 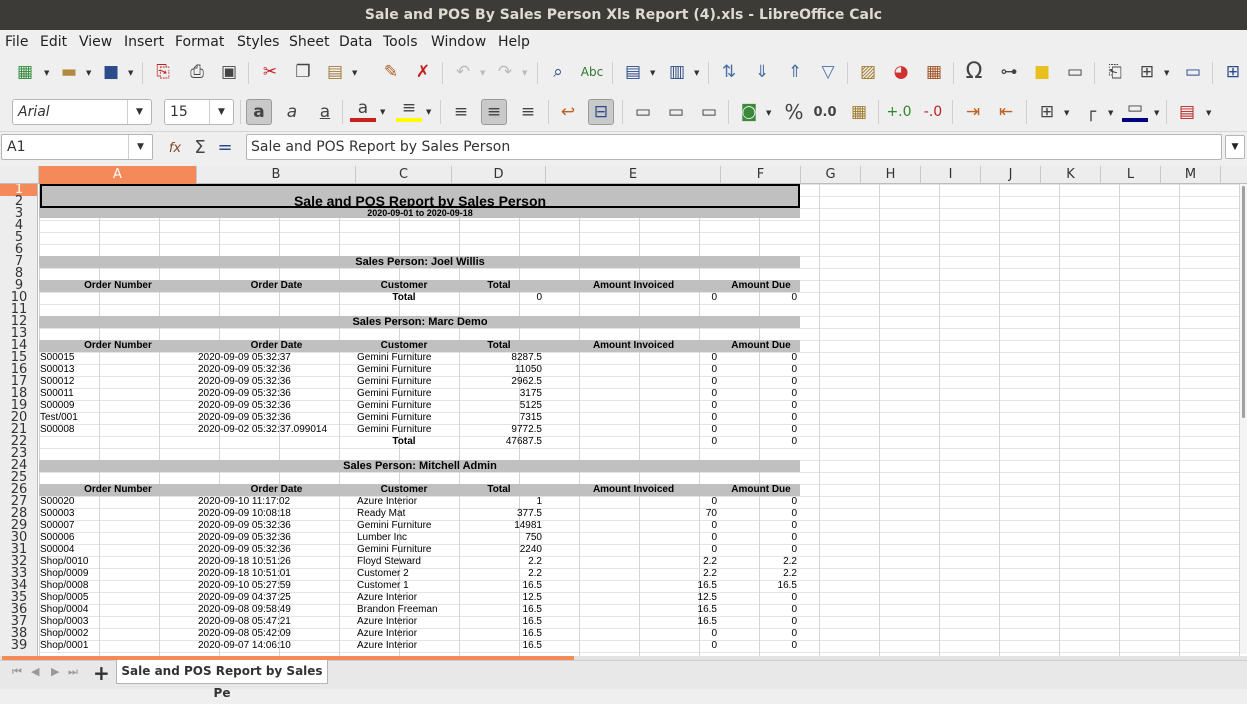 What do you see at coordinates (1115, 72) in the screenshot?
I see `define-print-area-icon: ⎗` at bounding box center [1115, 72].